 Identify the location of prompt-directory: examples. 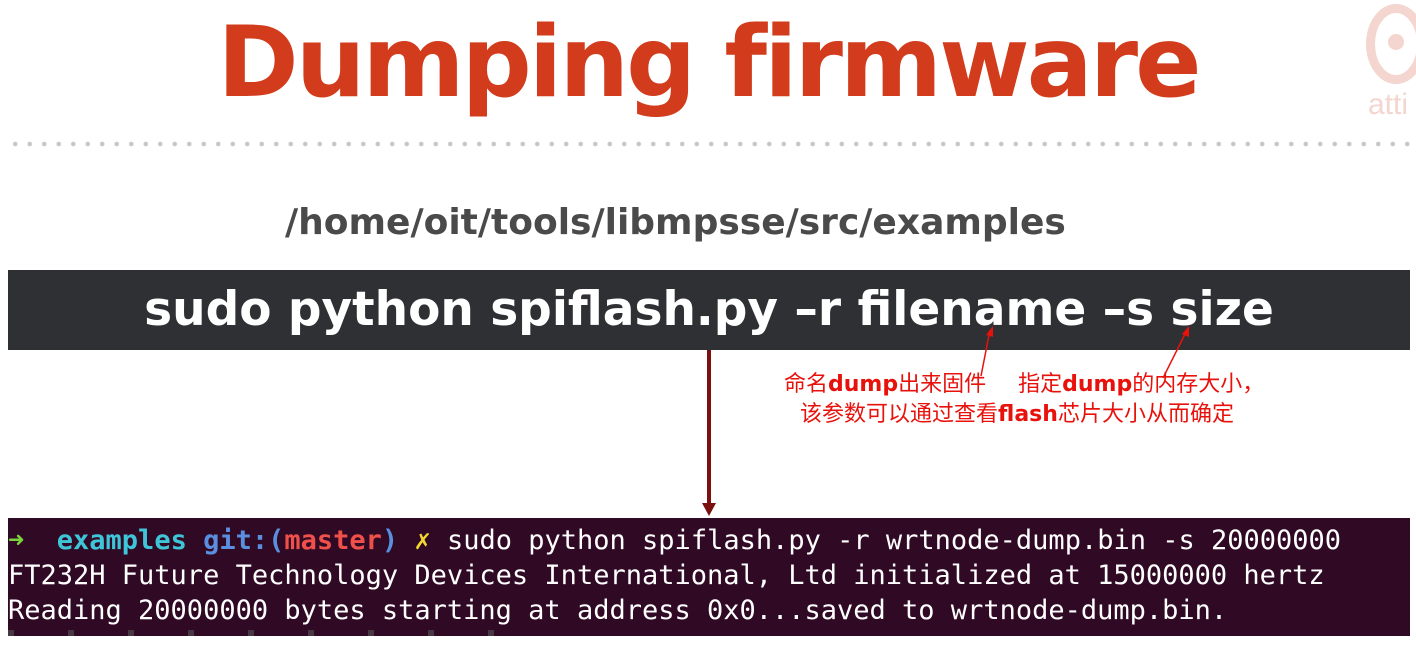
(121, 540).